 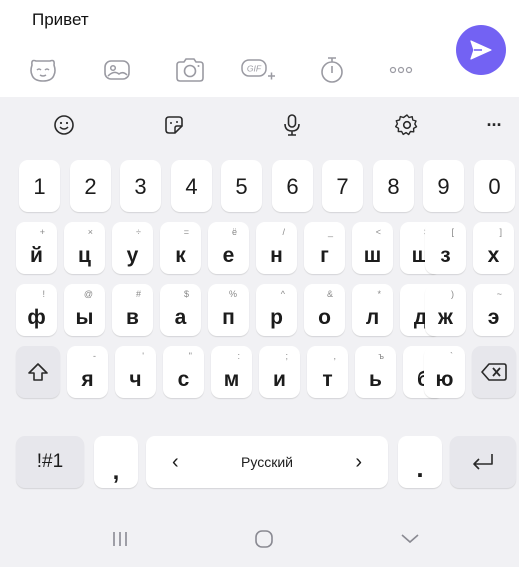 I want to click on key-label: в, so click(x=132, y=317).